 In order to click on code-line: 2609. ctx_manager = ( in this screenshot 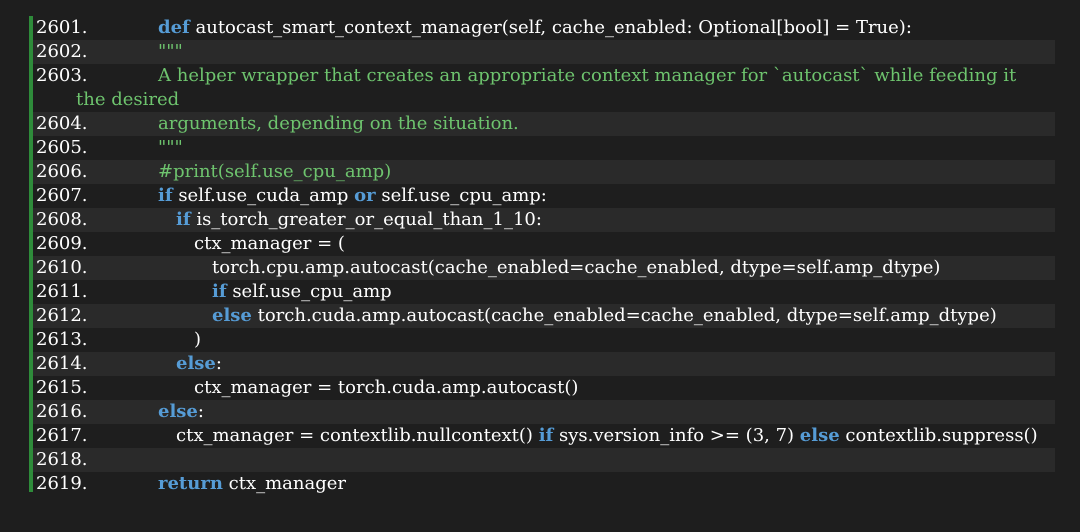, I will do `click(544, 244)`.